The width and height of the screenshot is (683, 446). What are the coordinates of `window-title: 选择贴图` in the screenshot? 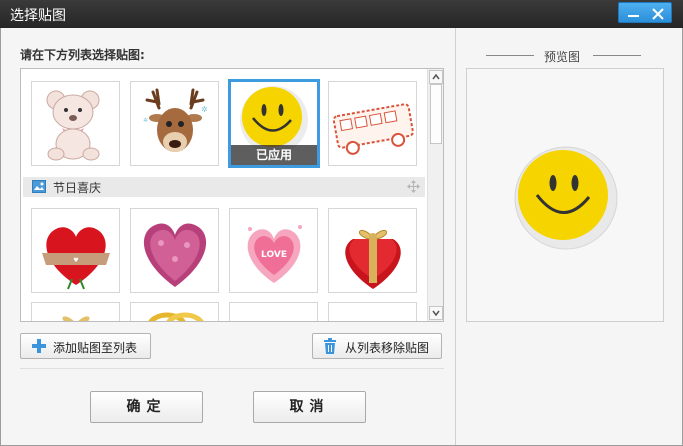 It's located at (38, 16).